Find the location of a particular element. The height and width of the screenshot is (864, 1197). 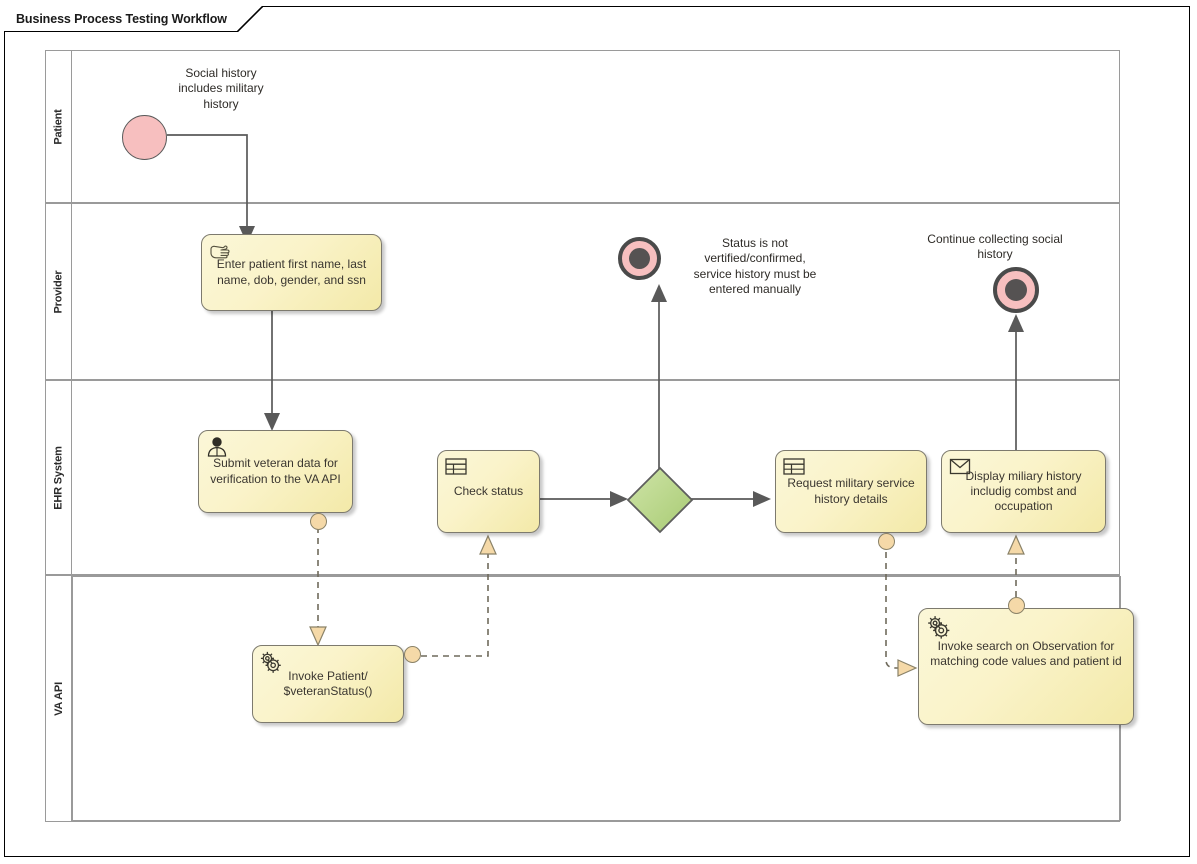

task-check-status: Check status is located at coordinates (488, 491).